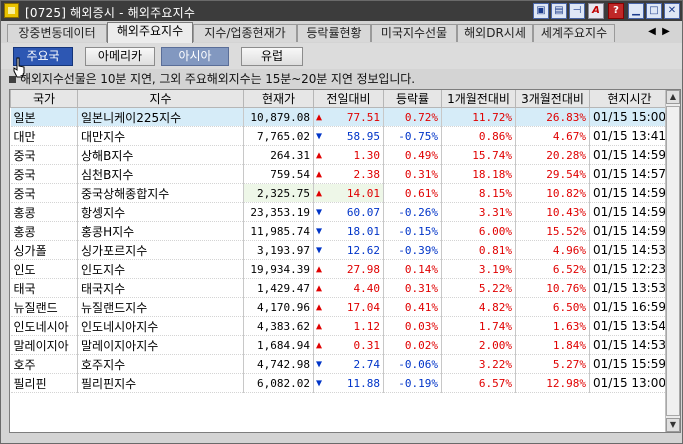 This screenshot has height=444, width=683. Describe the element at coordinates (44, 364) in the screenshot. I see `cell-country: 호주` at that location.